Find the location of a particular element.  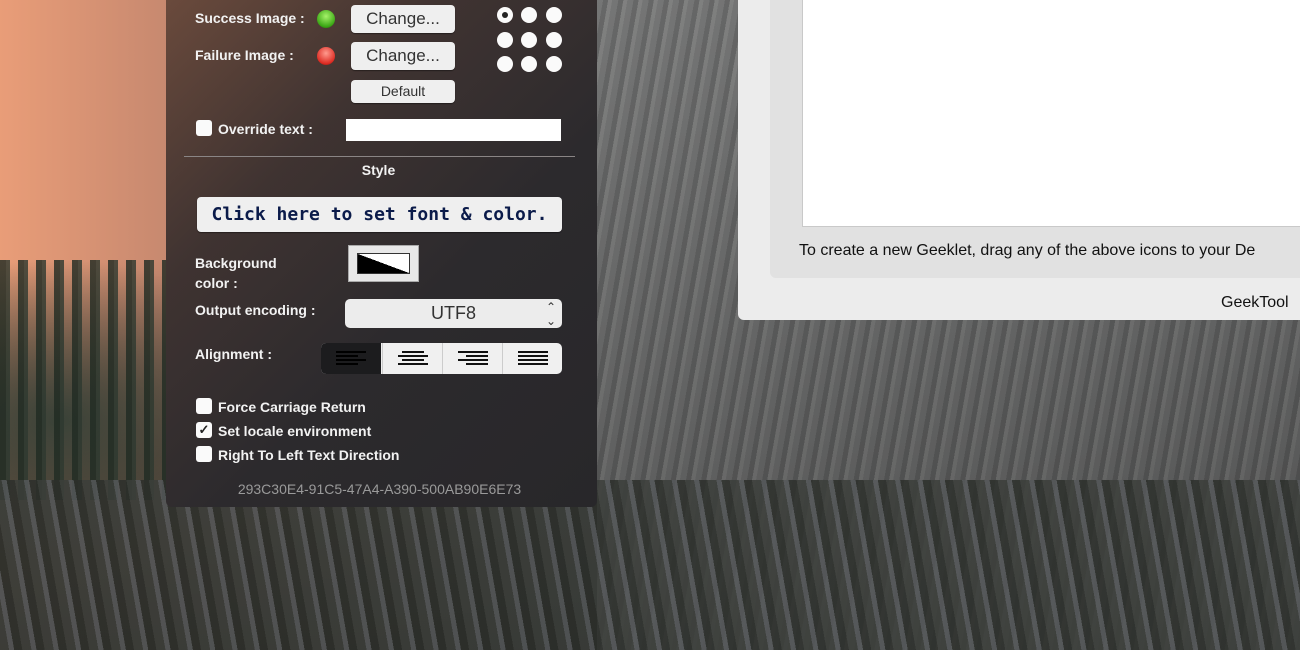

align-center-icon is located at coordinates (412, 357).